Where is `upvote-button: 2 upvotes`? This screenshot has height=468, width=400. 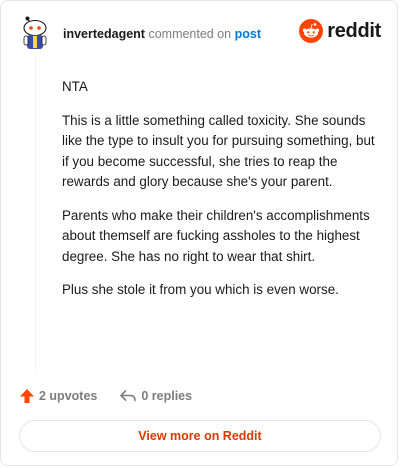
upvote-button: 2 upvotes is located at coordinates (58, 396).